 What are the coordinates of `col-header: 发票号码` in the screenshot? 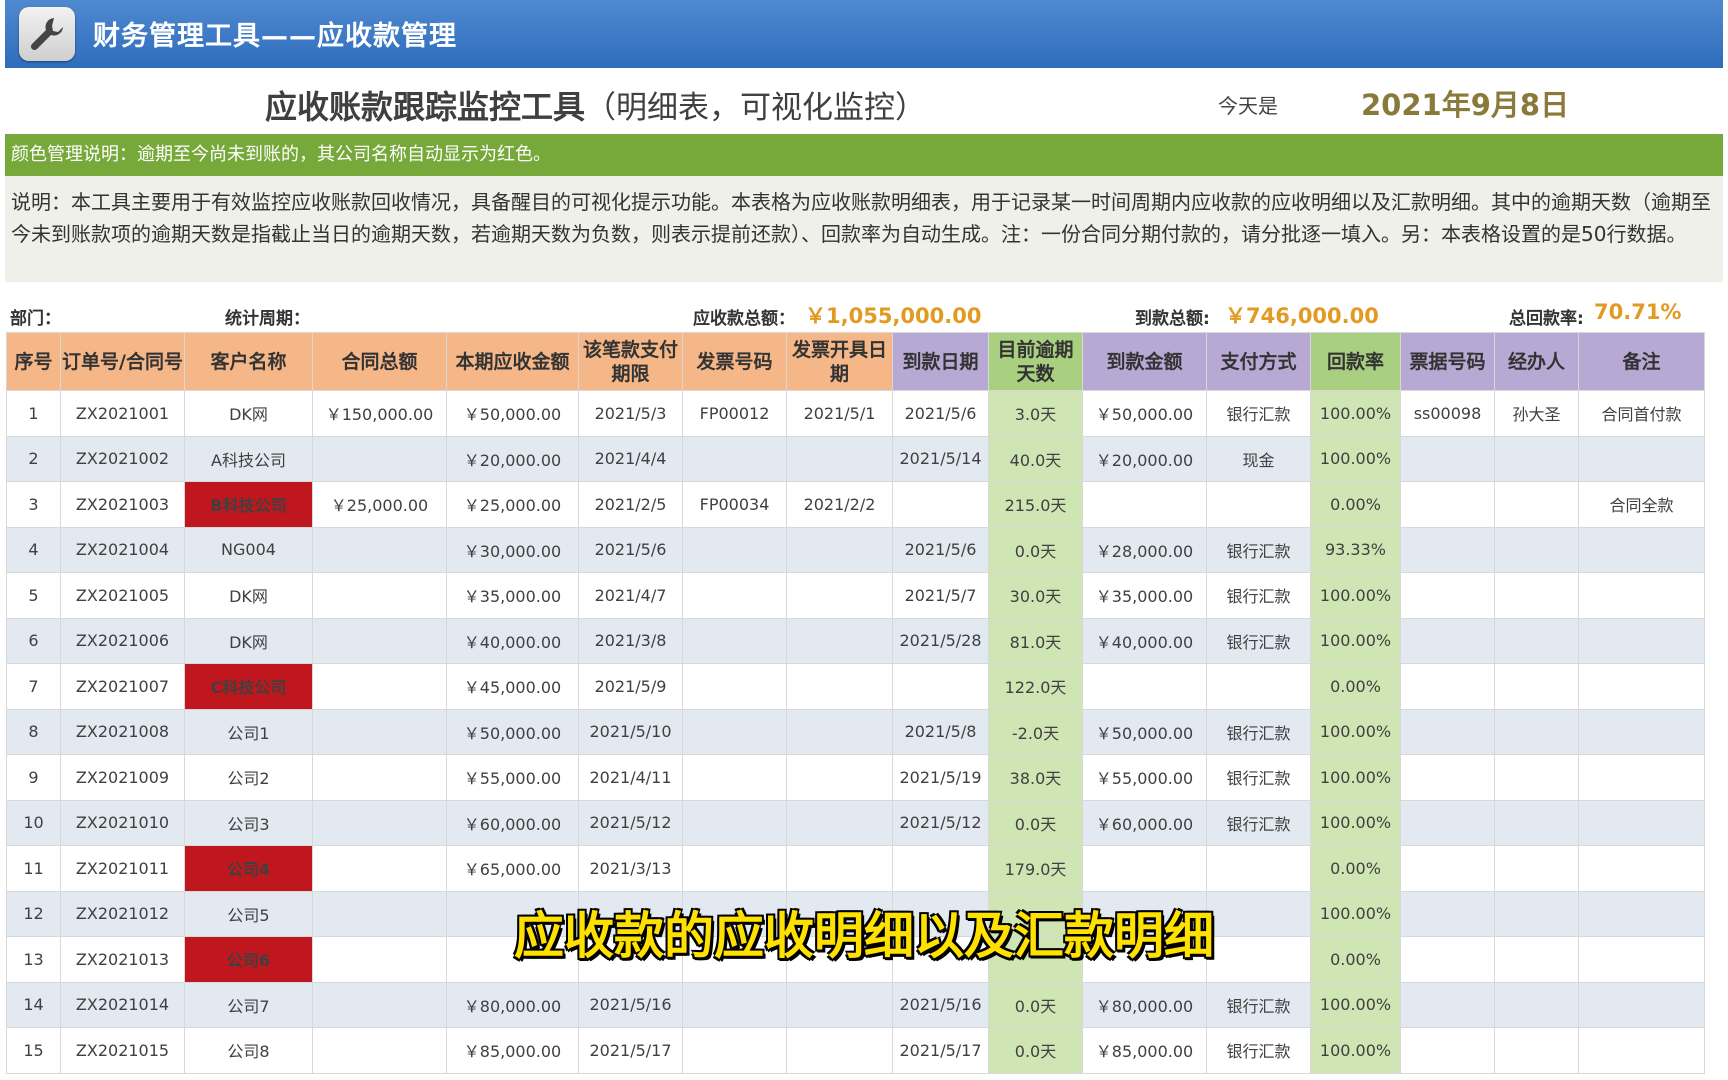 It's located at (734, 361).